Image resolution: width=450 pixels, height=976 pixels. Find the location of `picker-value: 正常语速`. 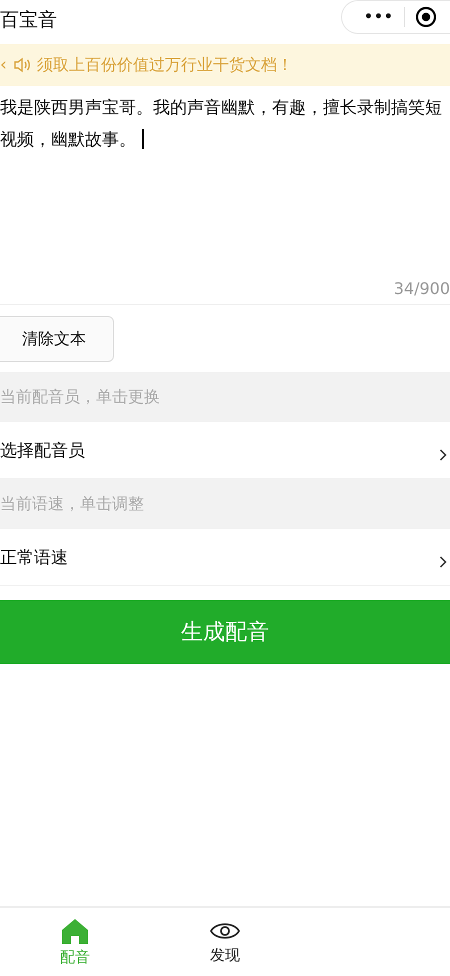

picker-value: 正常语速 is located at coordinates (34, 557).